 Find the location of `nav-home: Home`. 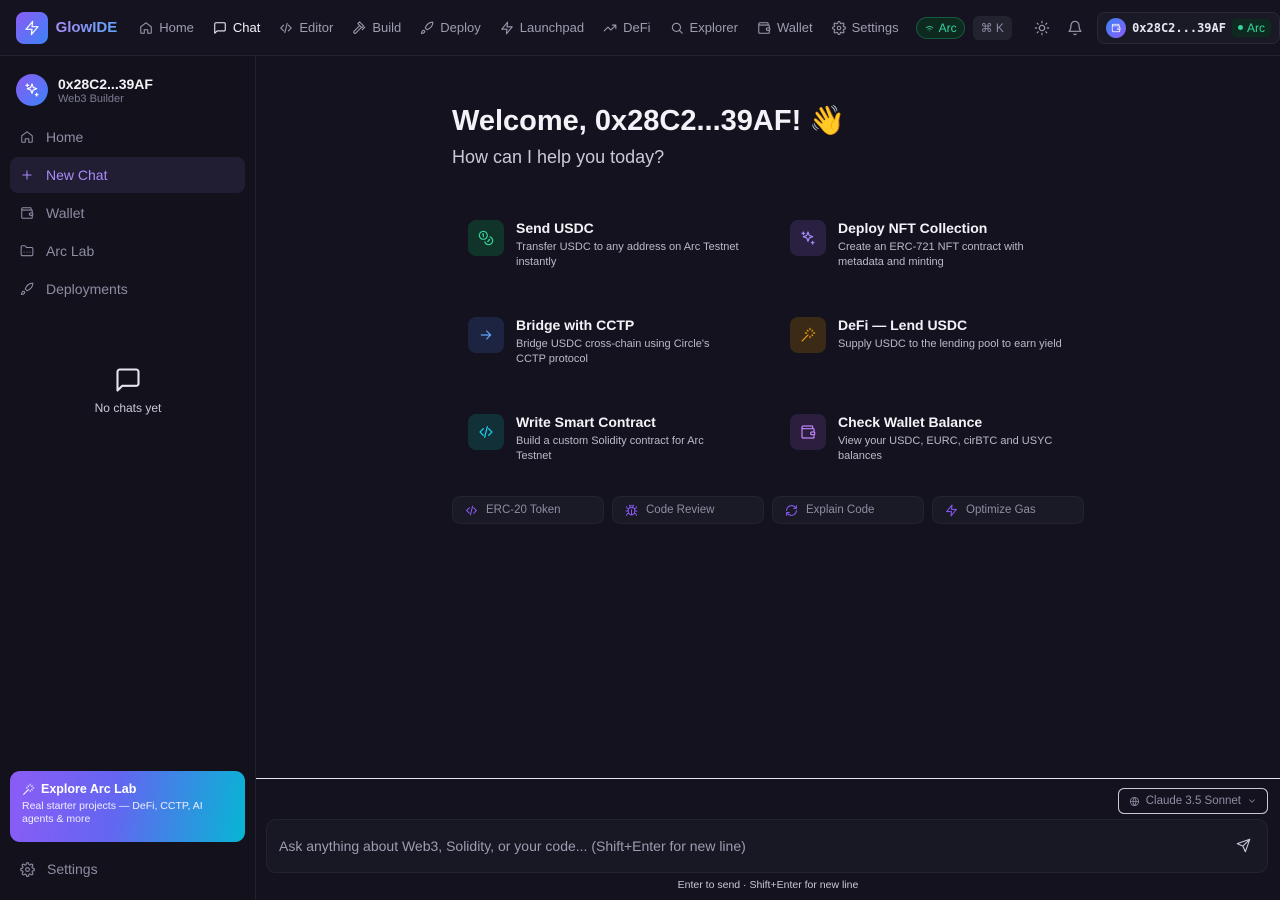

nav-home: Home is located at coordinates (166, 27).